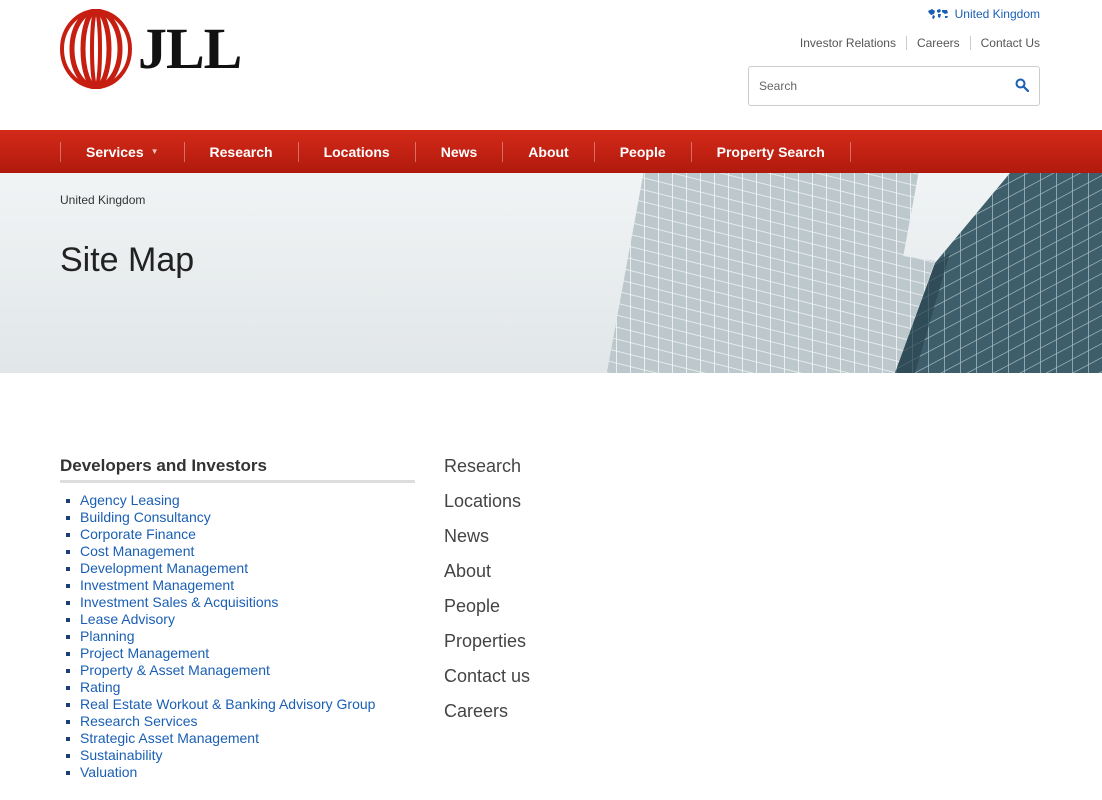  What do you see at coordinates (937, 43) in the screenshot?
I see `careers-link: Careers` at bounding box center [937, 43].